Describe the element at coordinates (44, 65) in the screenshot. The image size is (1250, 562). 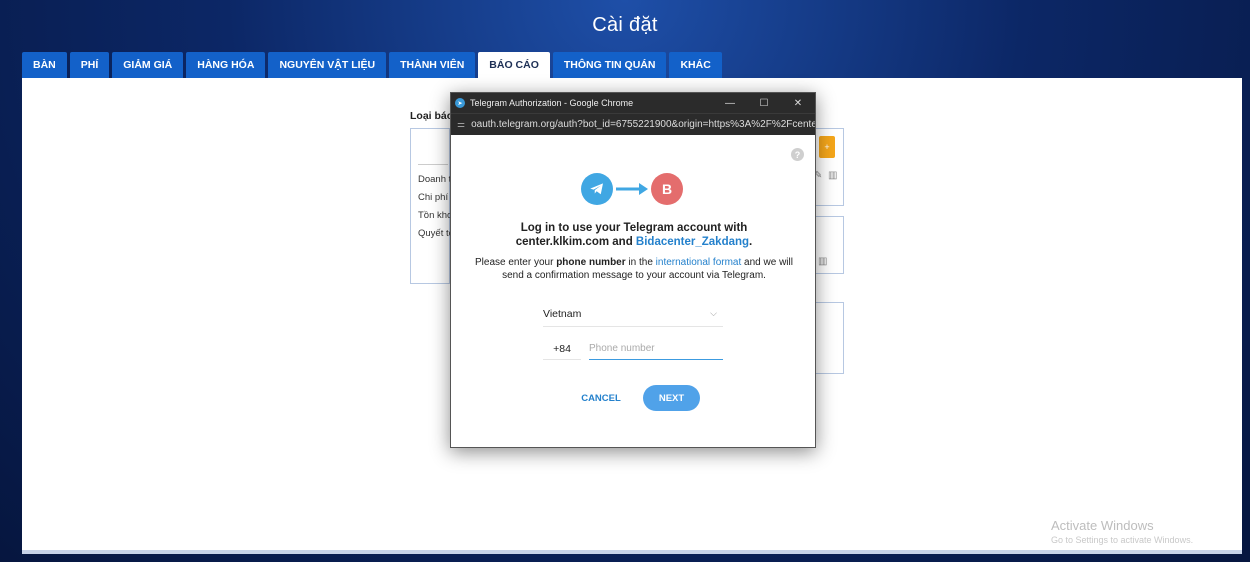
I see `tab-ban: BÀN` at that location.